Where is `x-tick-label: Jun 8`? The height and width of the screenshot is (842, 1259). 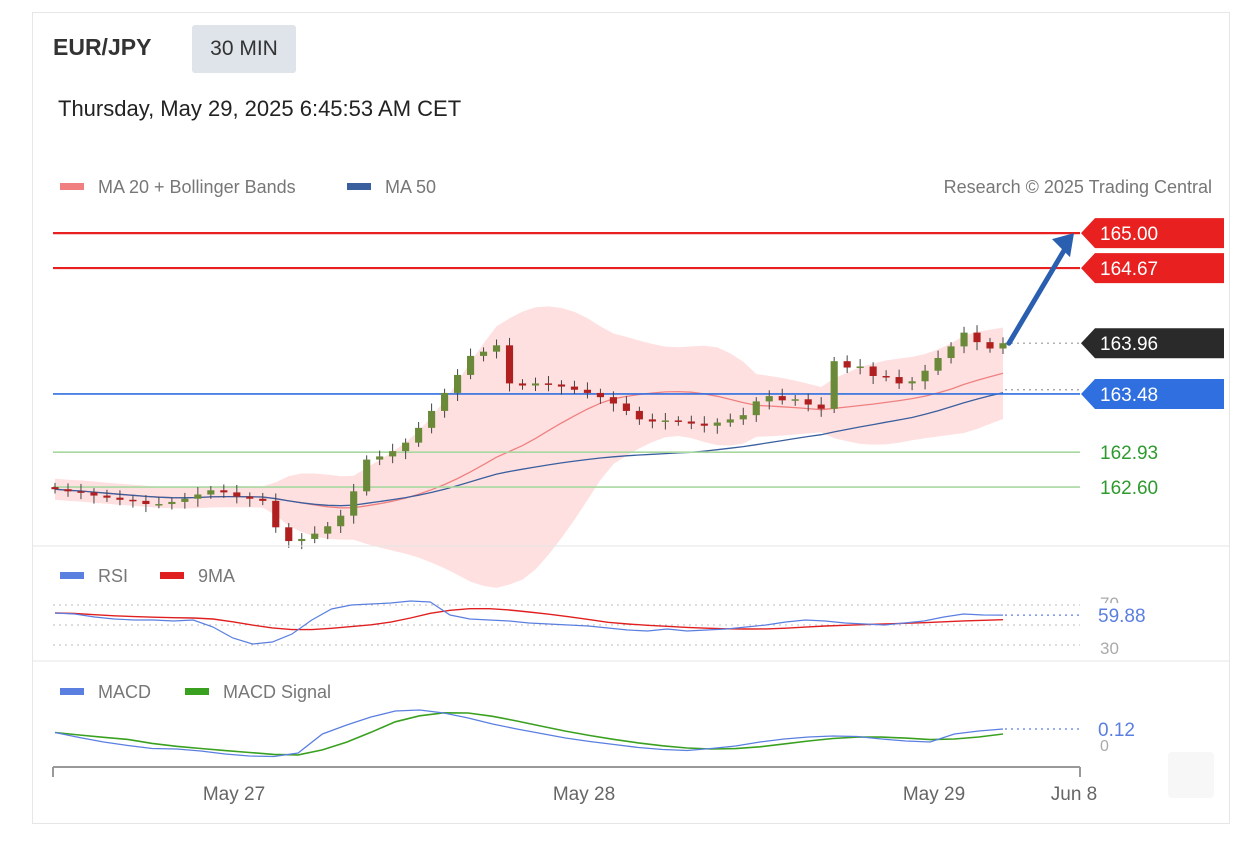 x-tick-label: Jun 8 is located at coordinates (1074, 794).